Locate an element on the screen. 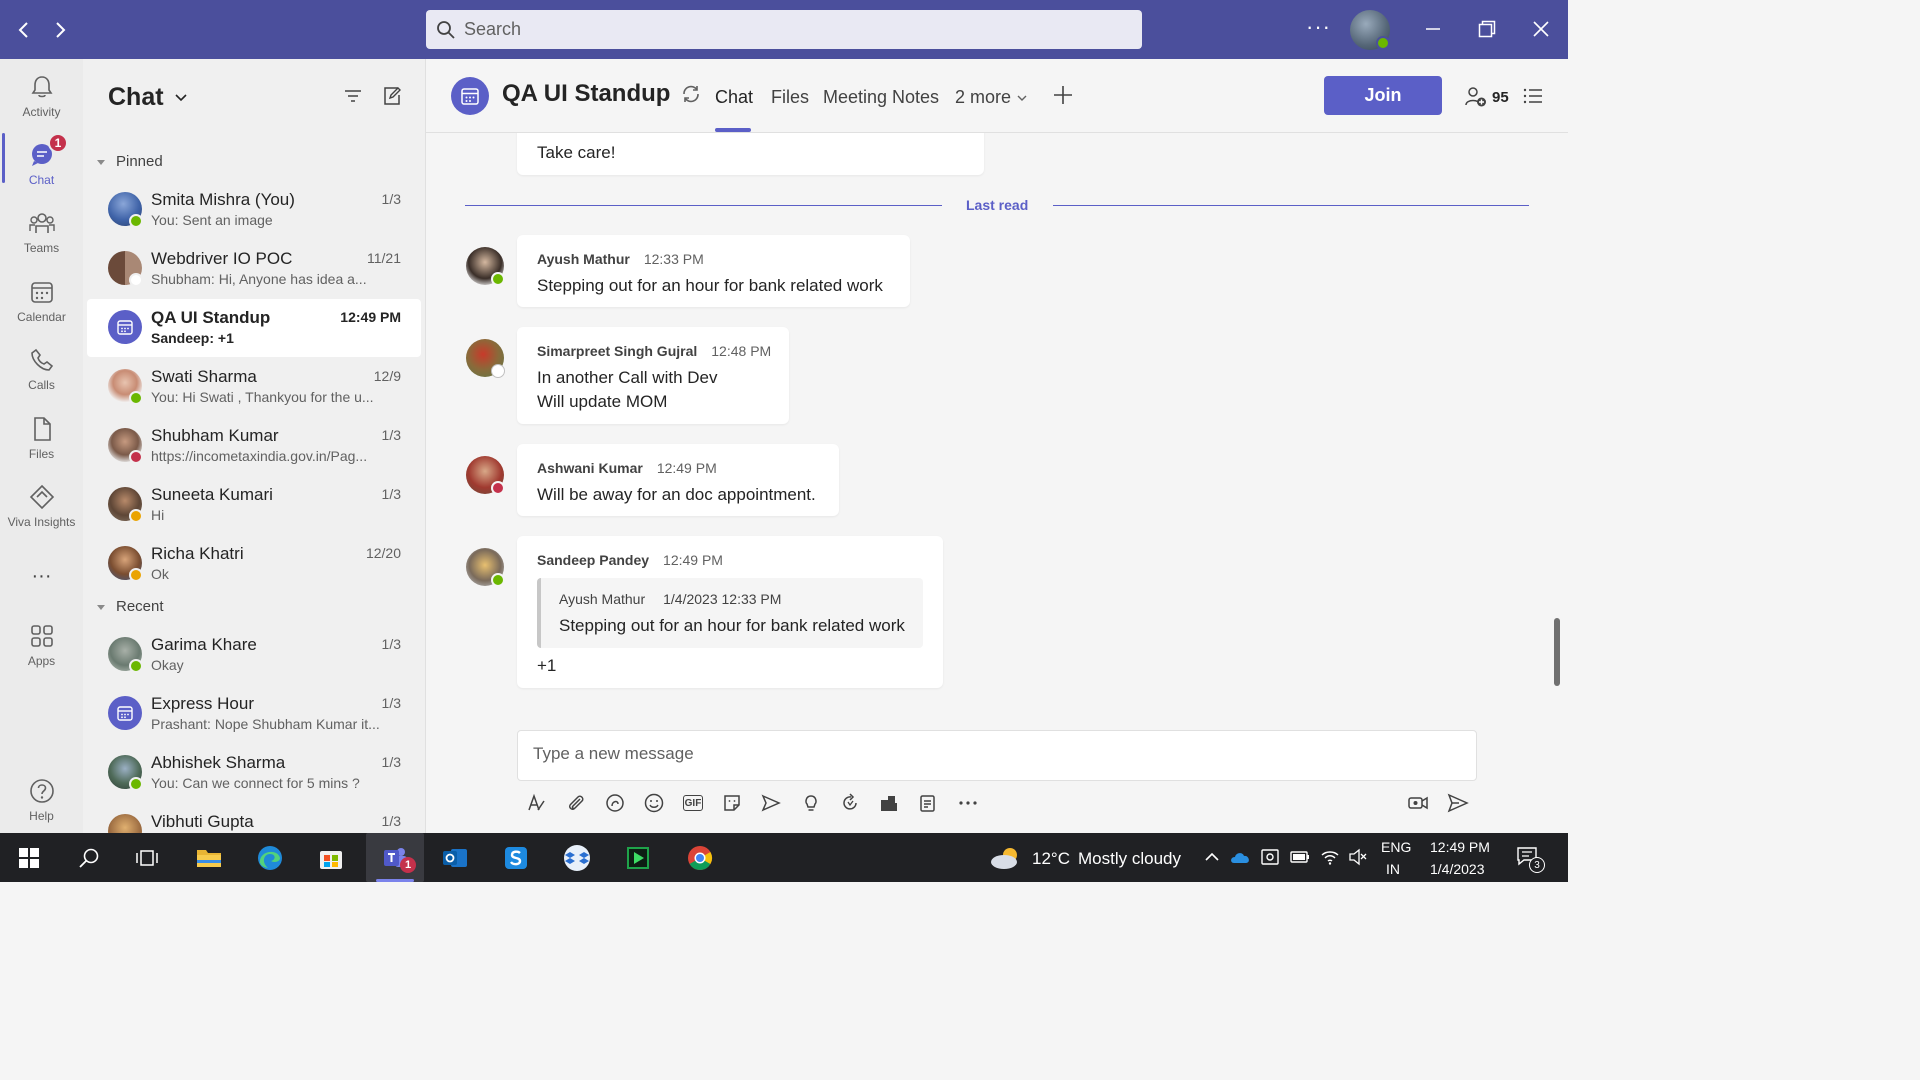 The height and width of the screenshot is (1080, 1920). gif-button: GIF is located at coordinates (693, 803).